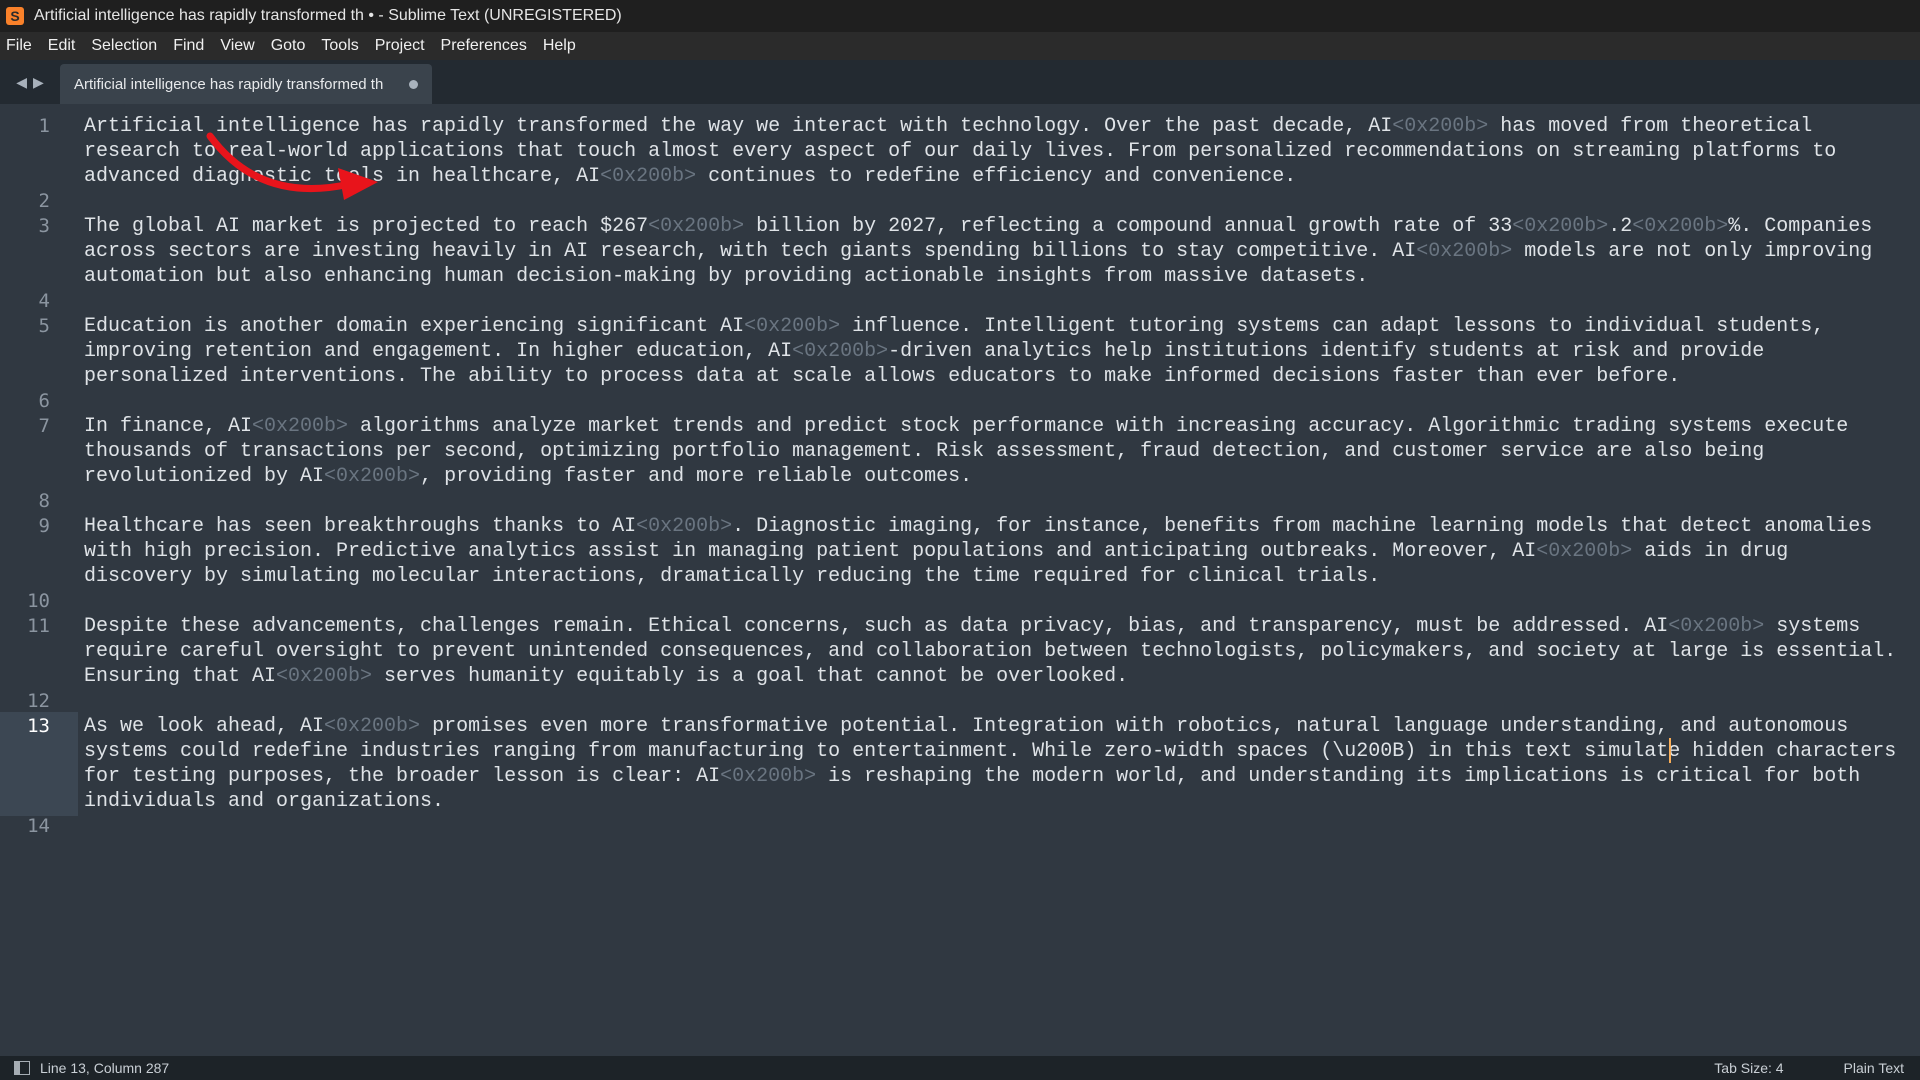 This screenshot has height=1080, width=1920. Describe the element at coordinates (1874, 1068) in the screenshot. I see `syntax-indicator: Plain Text` at that location.